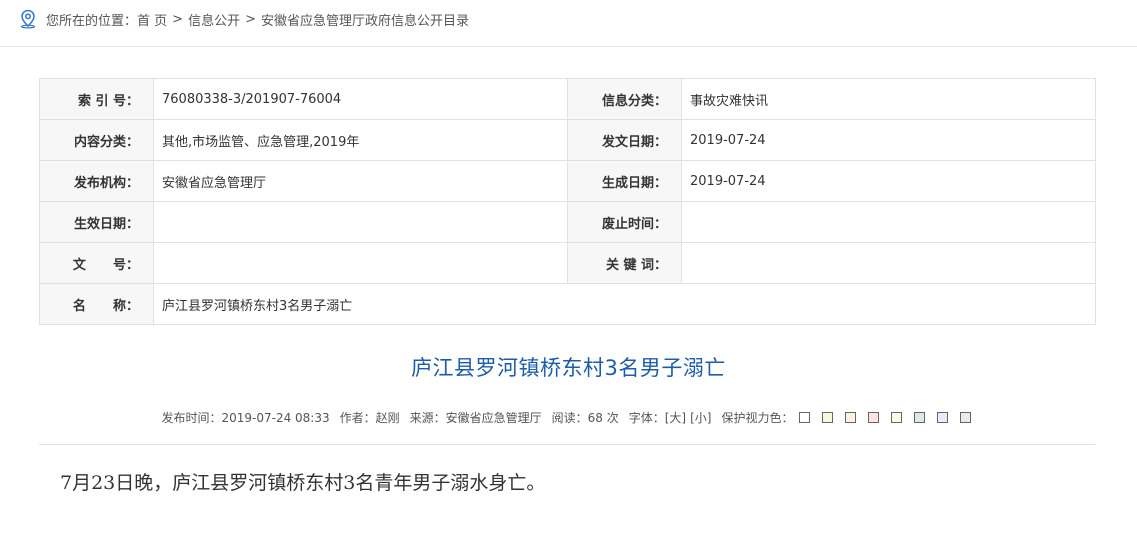 The image size is (1137, 541). I want to click on info-category-value: 事故灾难快讯, so click(888, 99).